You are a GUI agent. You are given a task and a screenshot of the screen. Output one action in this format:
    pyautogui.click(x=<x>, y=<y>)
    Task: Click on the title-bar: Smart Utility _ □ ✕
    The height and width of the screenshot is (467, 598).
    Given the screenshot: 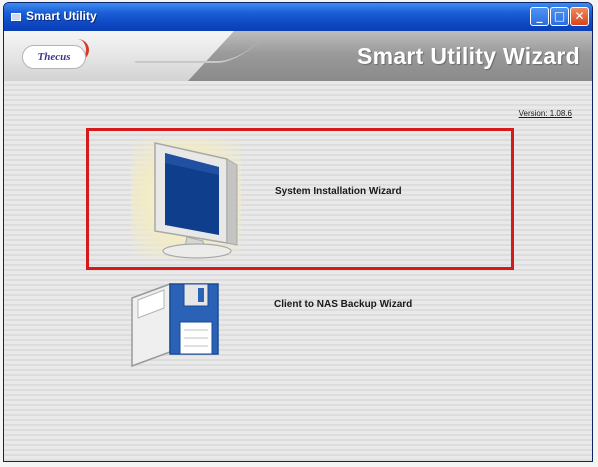 What is the action you would take?
    pyautogui.click(x=298, y=17)
    